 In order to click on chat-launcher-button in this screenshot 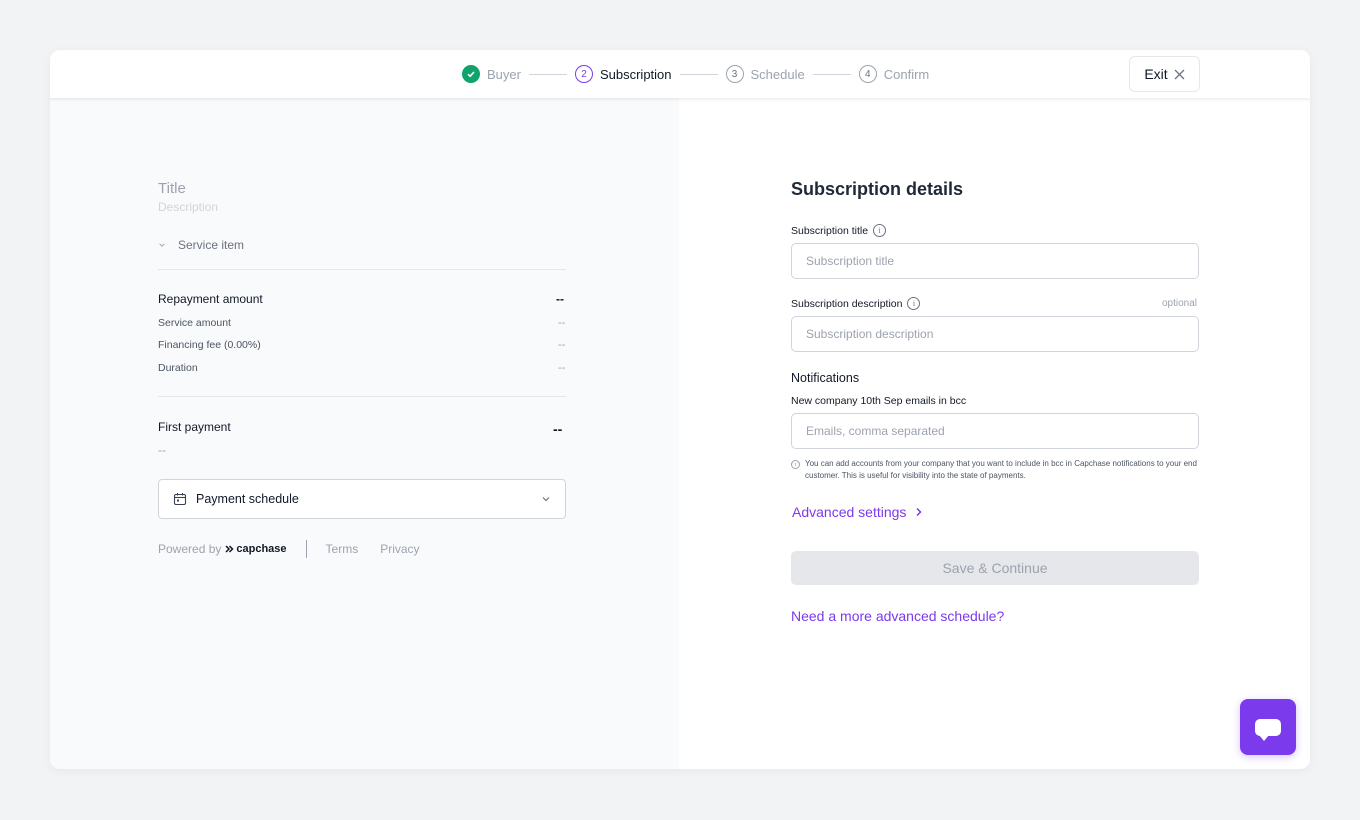, I will do `click(1268, 727)`.